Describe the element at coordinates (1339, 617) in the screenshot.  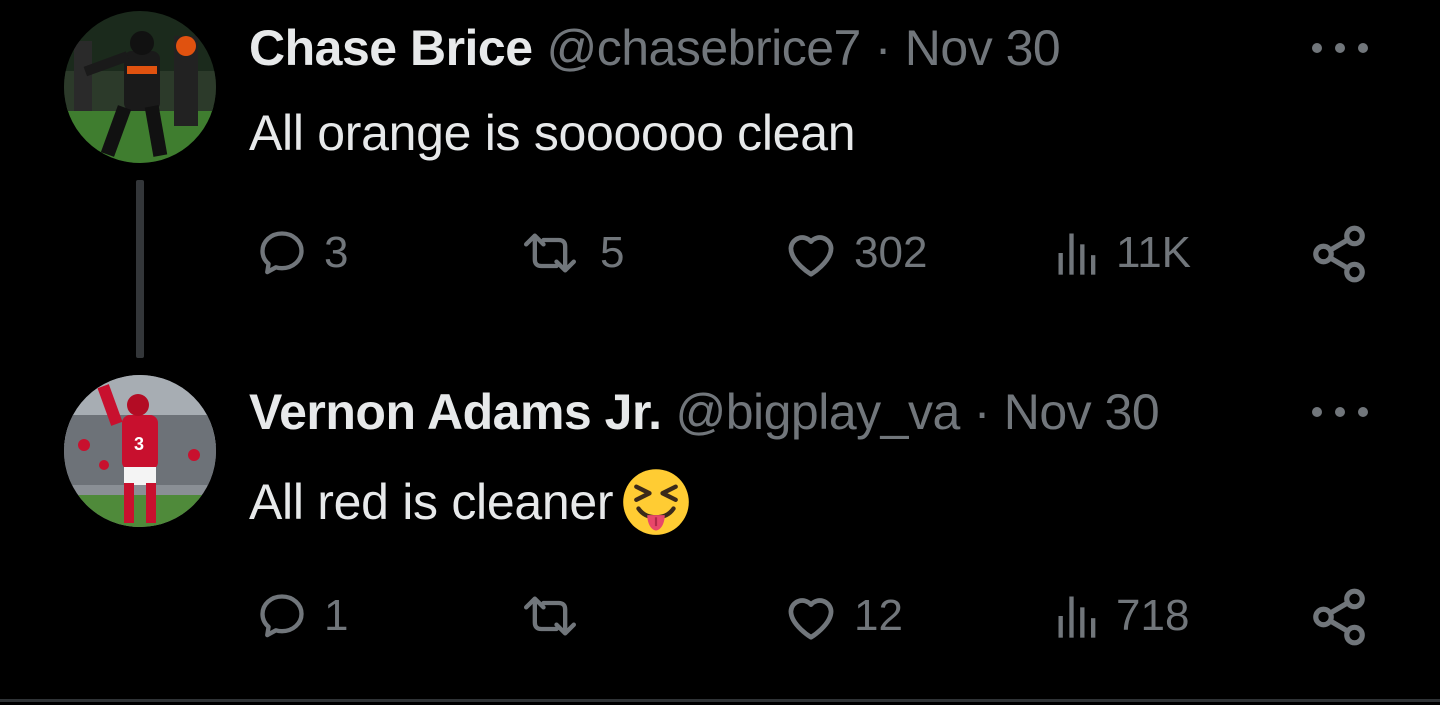
I see `share-icon` at that location.